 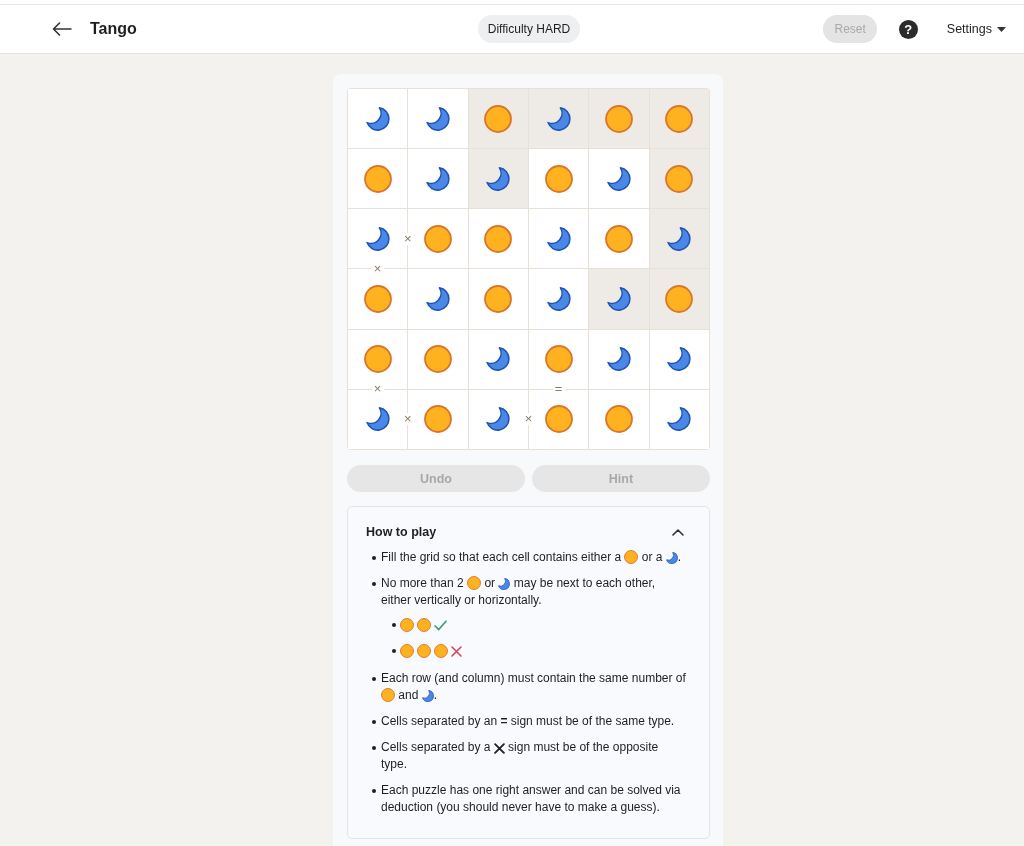 I want to click on rule-text: type., so click(x=394, y=764).